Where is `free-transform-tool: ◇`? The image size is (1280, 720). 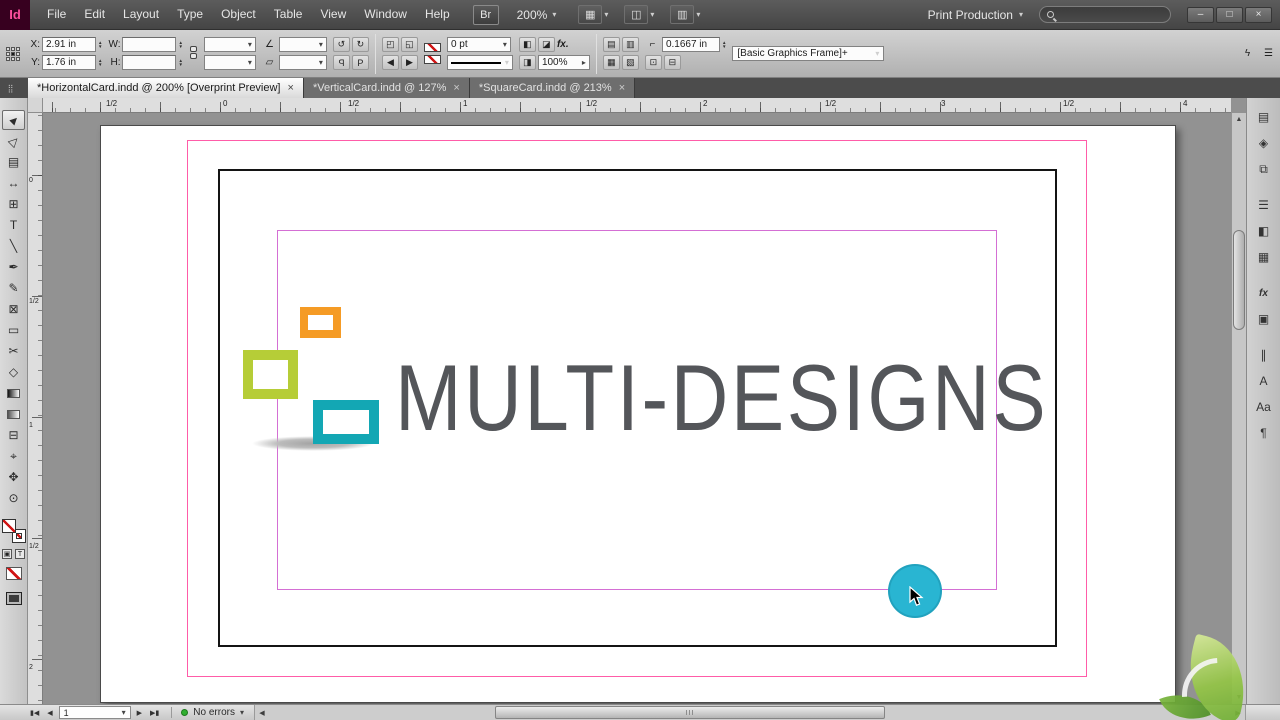
free-transform-tool: ◇ is located at coordinates (13, 372).